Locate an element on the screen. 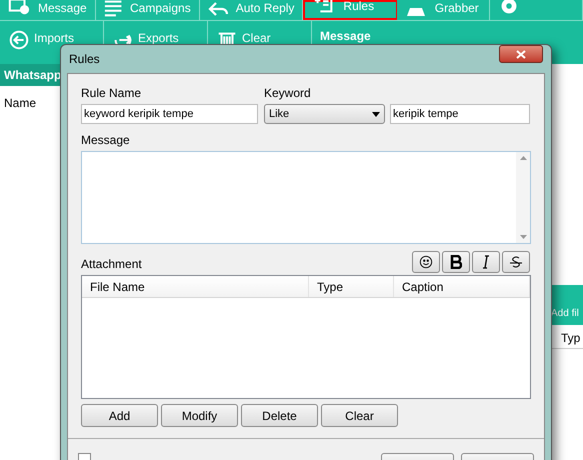  scroll-down-icon is located at coordinates (523, 237).